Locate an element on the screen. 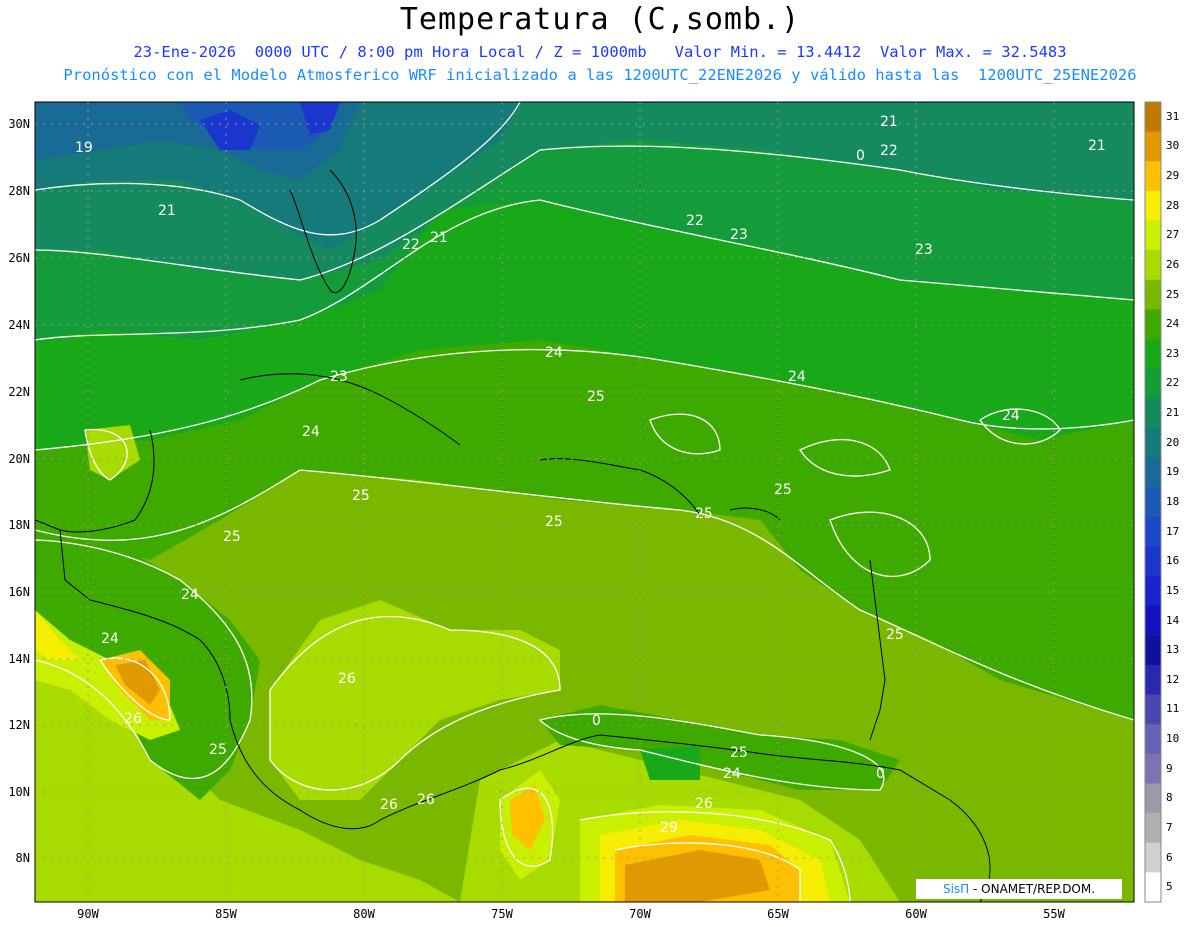 This screenshot has width=1200, height=927. lon-label: 60W is located at coordinates (916, 914).